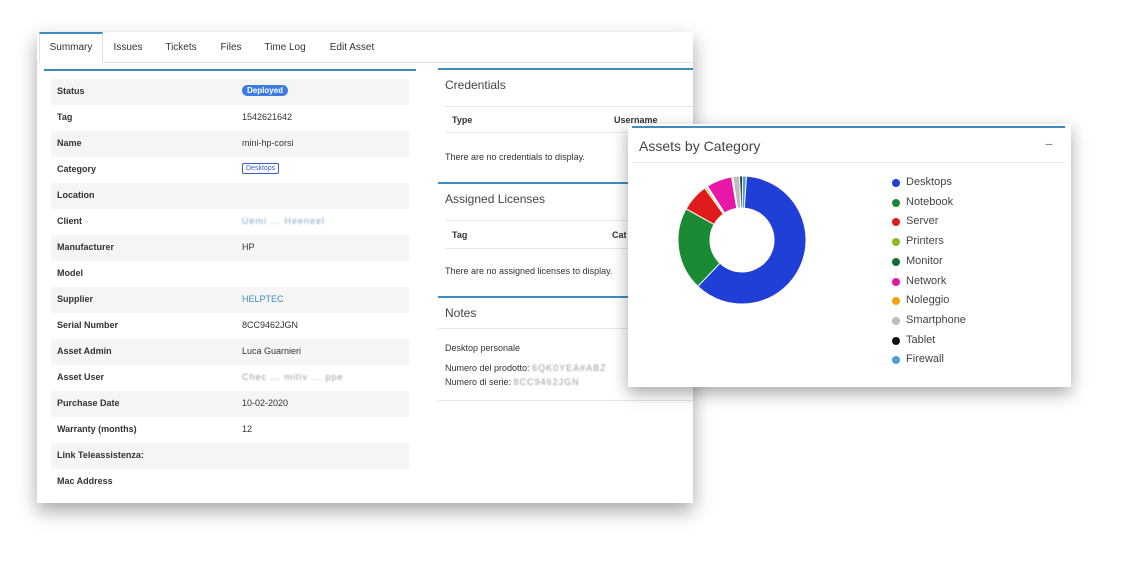 The image size is (1137, 569). I want to click on tab-summary: Summary, so click(71, 47).